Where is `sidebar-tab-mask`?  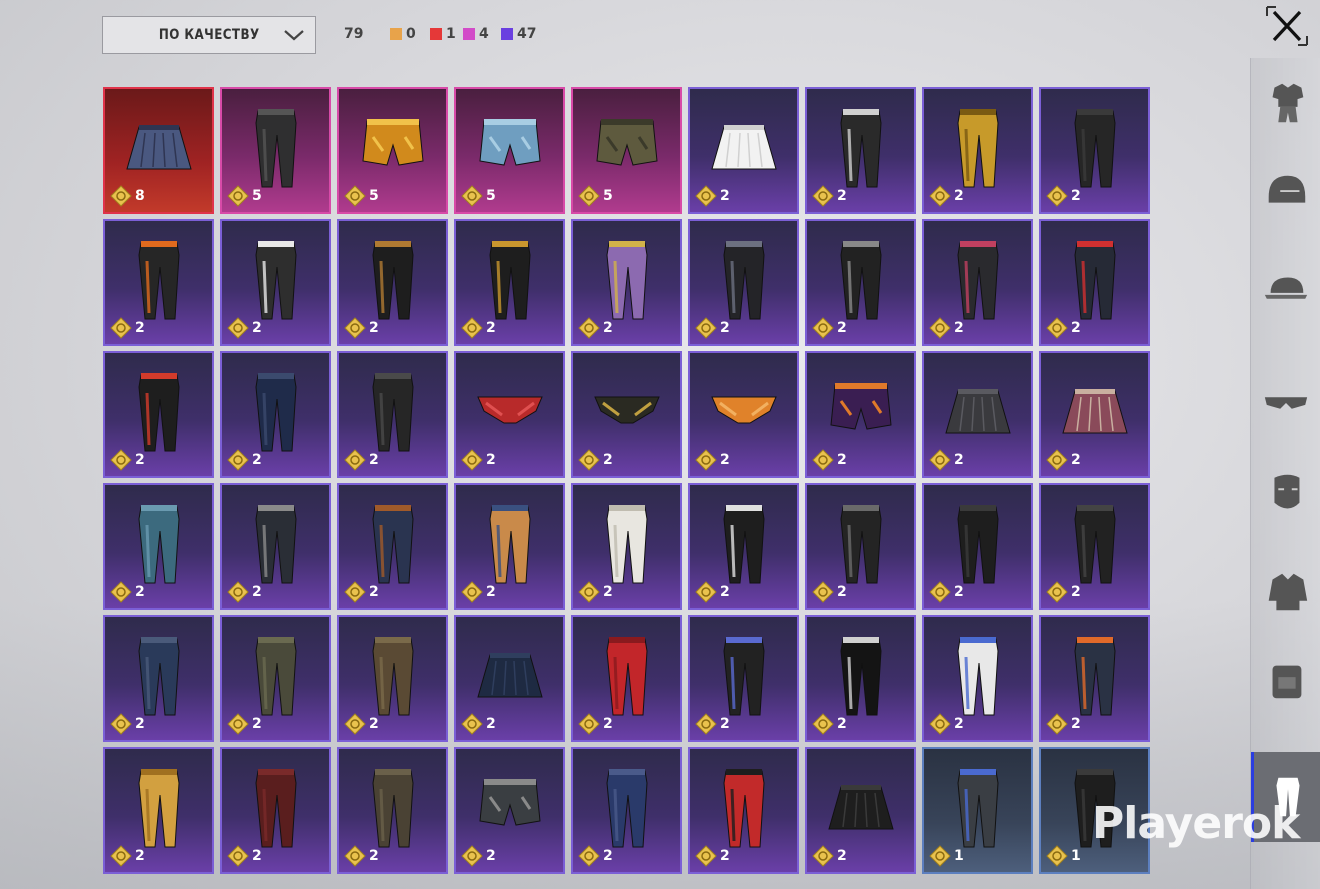
sidebar-tab-mask is located at coordinates (1285, 495).